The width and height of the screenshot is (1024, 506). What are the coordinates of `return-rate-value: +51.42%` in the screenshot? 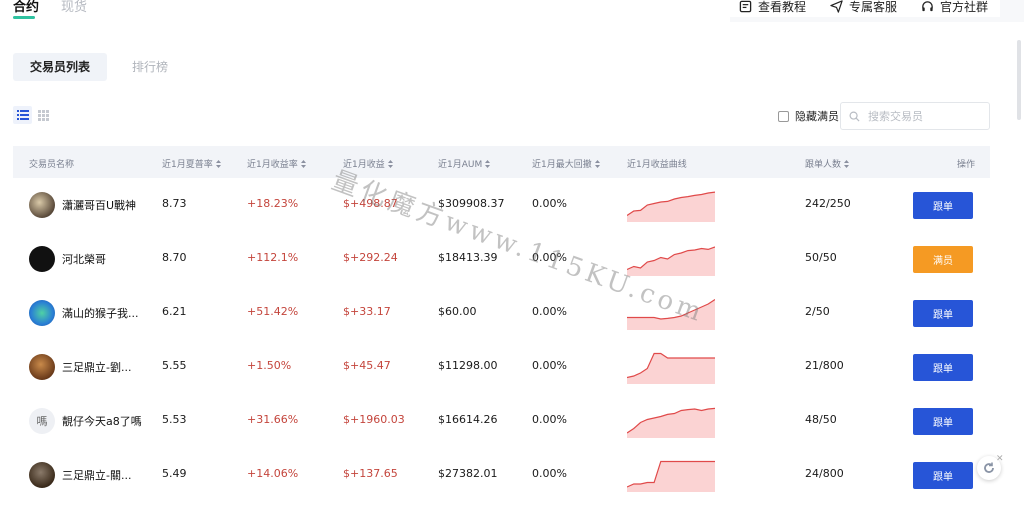 It's located at (273, 311).